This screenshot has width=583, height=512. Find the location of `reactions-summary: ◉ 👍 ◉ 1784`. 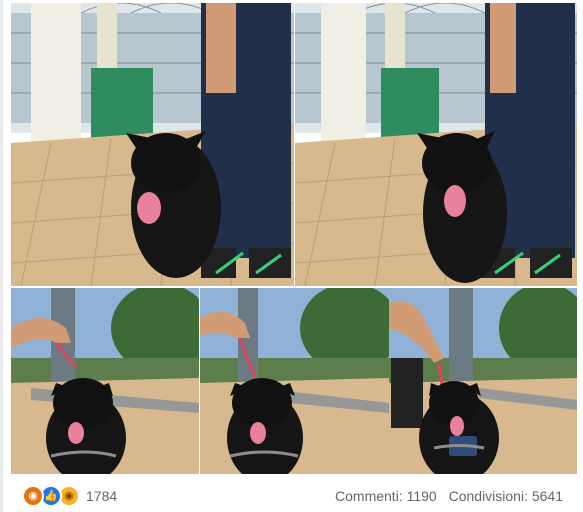

reactions-summary: ◉ 👍 ◉ 1784 is located at coordinates (69, 496).